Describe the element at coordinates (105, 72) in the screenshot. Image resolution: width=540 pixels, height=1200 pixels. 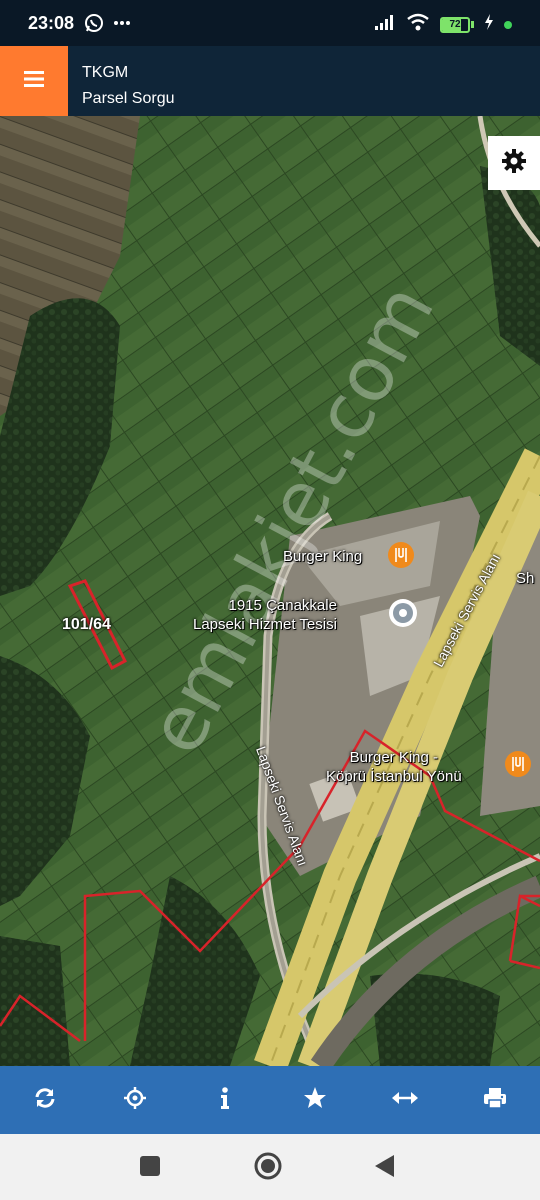
I see `app-title: TKGM` at that location.